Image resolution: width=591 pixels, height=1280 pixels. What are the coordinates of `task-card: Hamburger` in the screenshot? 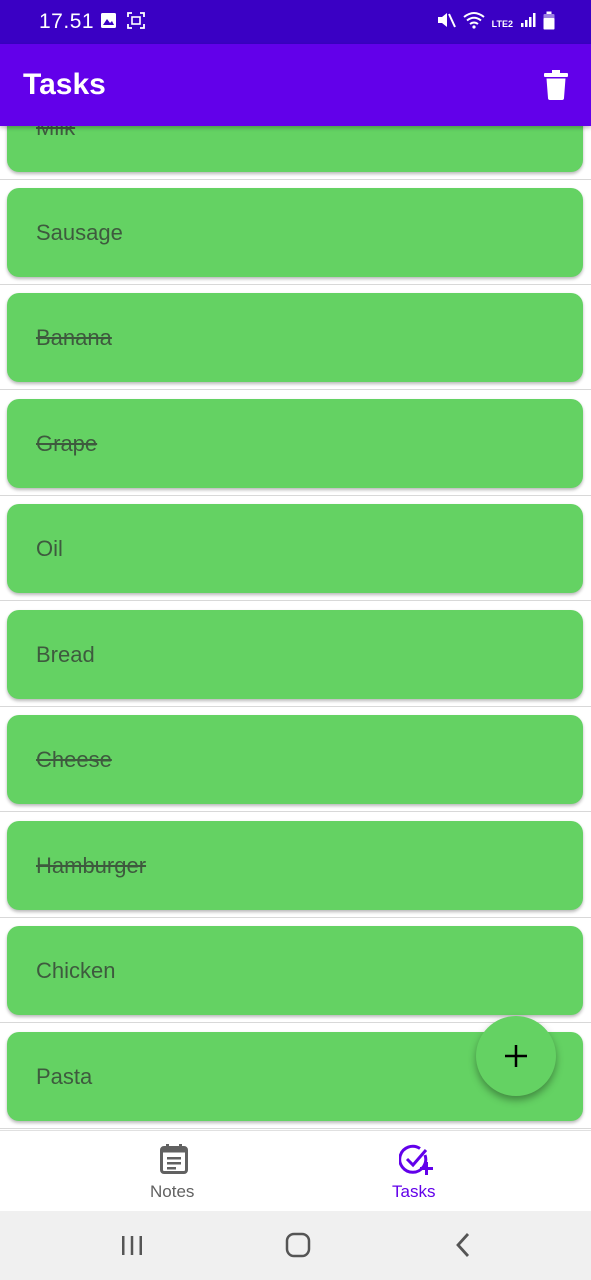 It's located at (295, 865).